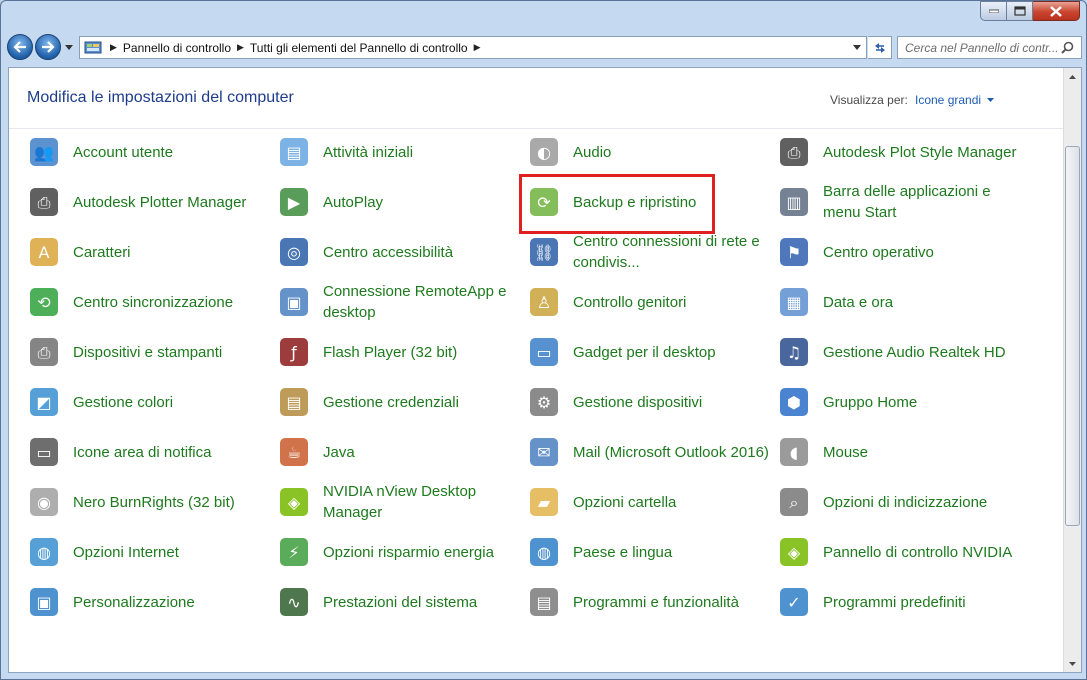 The height and width of the screenshot is (680, 1087). I want to click on control-panel-item: ▭ Gadget per il desktop, so click(649, 352).